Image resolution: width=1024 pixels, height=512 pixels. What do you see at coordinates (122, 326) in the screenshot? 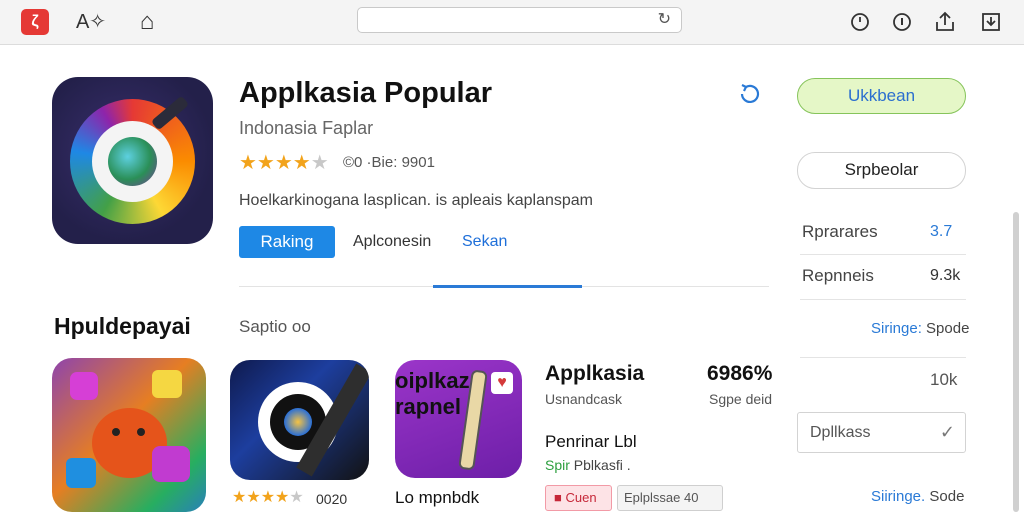
I see `section-title: Hpuldepayai` at bounding box center [122, 326].